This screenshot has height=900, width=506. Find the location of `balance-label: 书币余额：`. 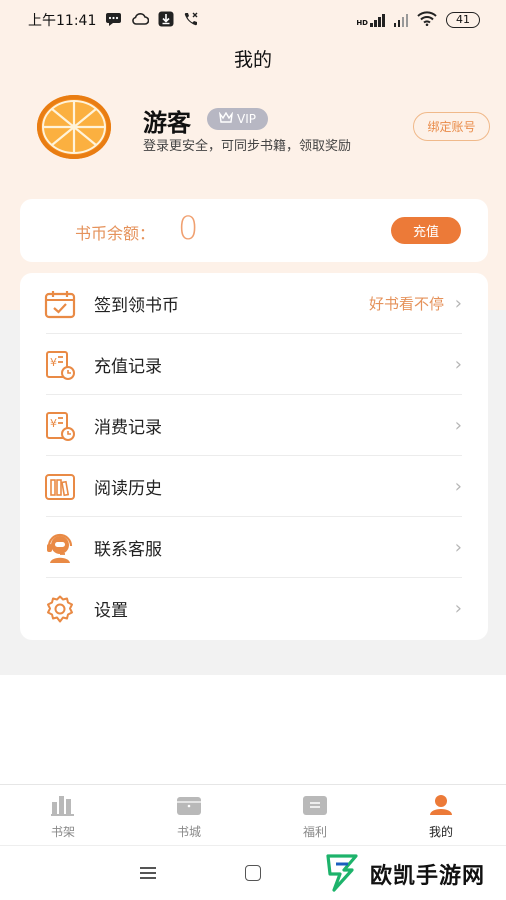

balance-label: 书币余额： is located at coordinates (115, 233).